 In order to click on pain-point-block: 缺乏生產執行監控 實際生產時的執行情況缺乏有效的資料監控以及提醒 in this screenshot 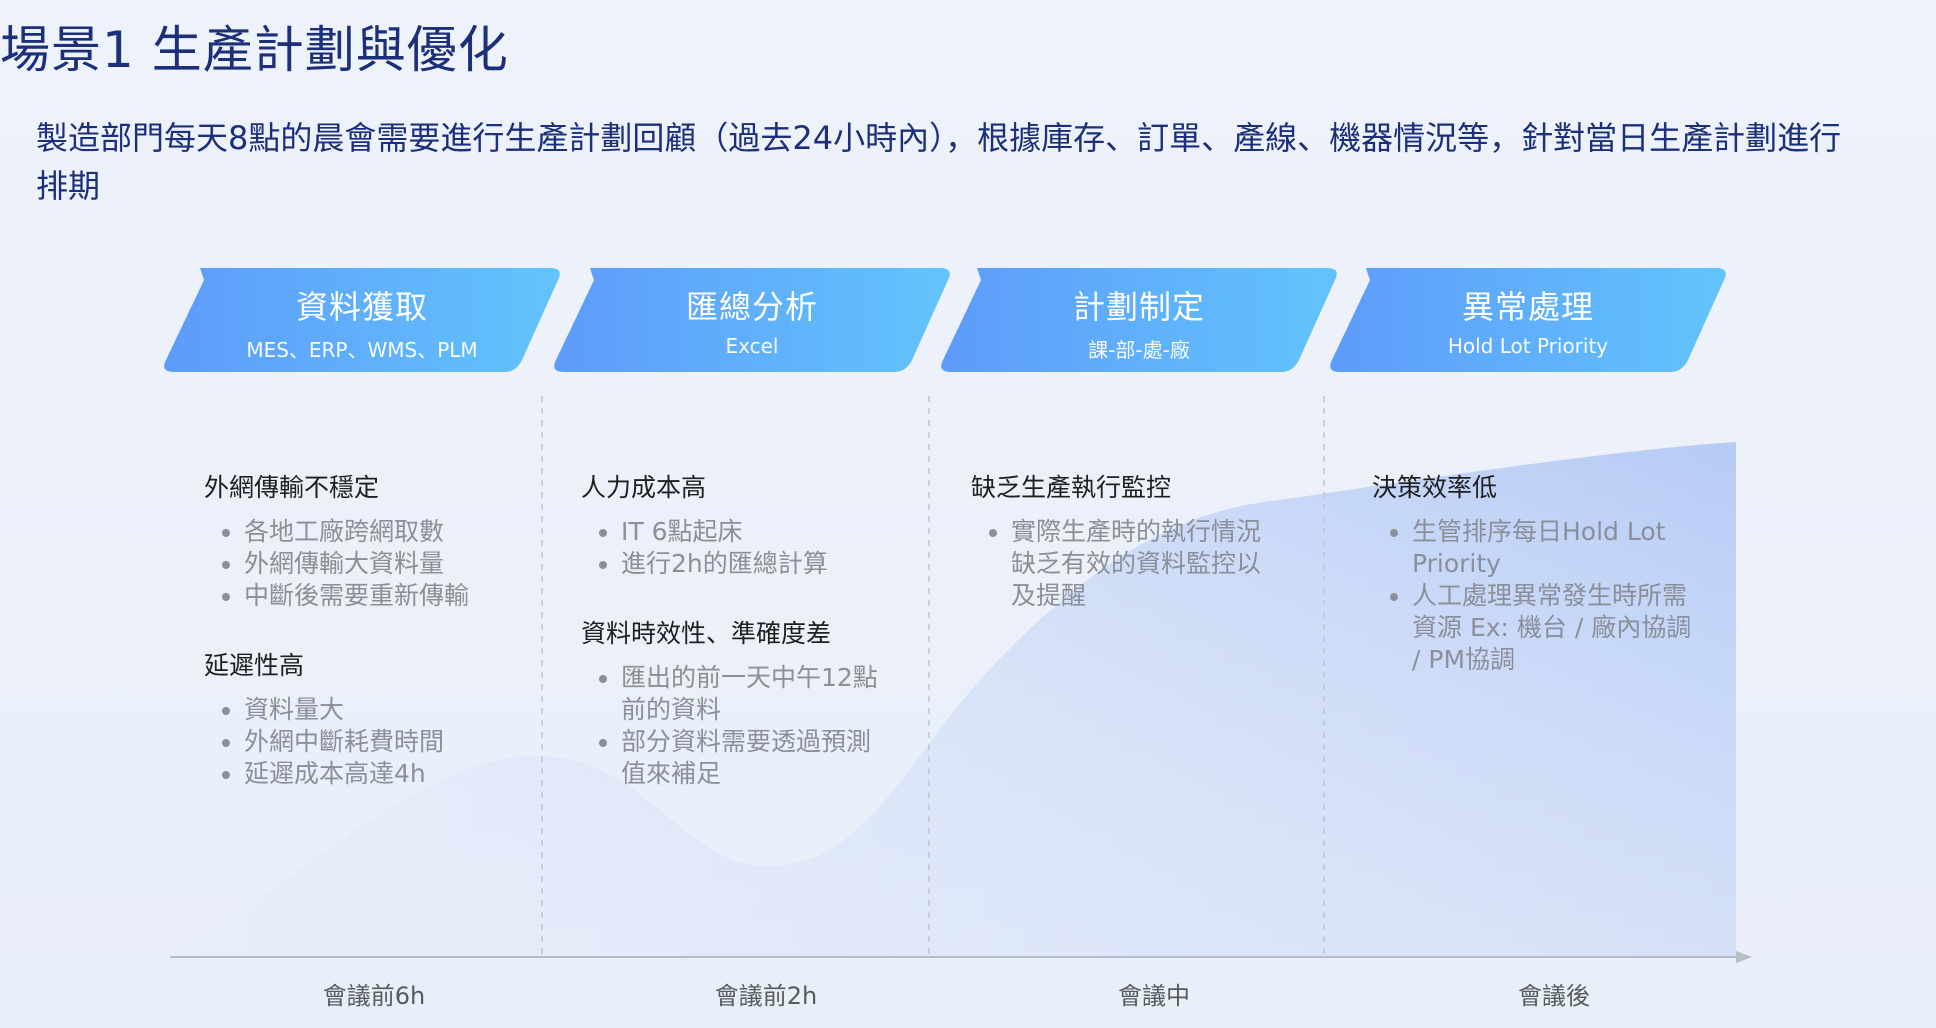, I will do `click(1121, 540)`.